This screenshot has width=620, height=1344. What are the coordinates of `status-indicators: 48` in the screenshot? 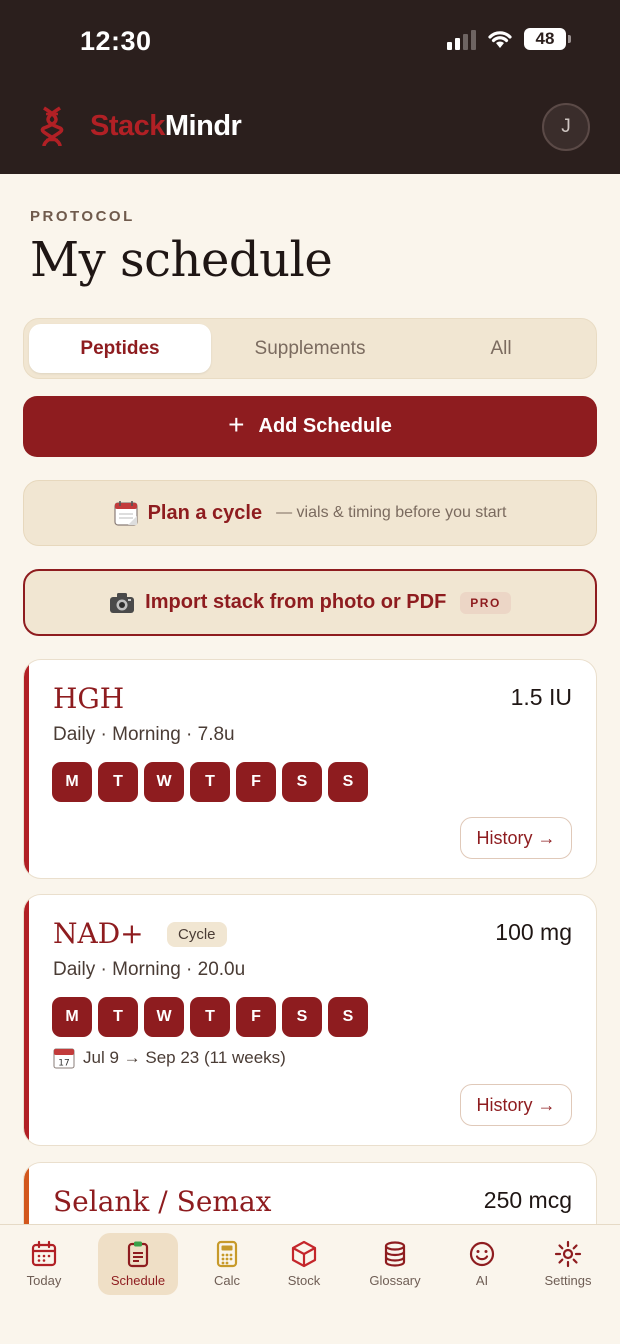 It's located at (509, 39).